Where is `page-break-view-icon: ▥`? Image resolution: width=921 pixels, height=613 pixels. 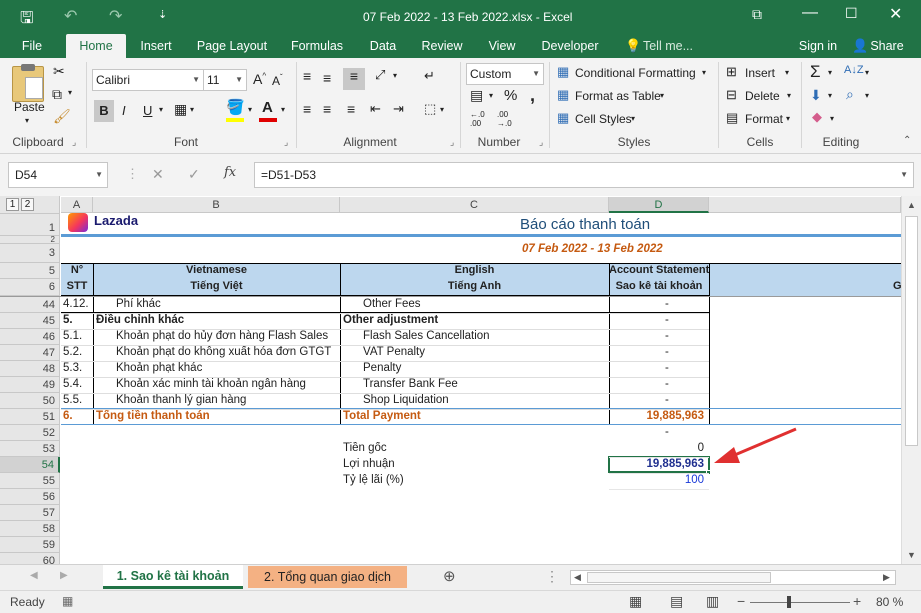
page-break-view-icon: ▥ is located at coordinates (712, 601).